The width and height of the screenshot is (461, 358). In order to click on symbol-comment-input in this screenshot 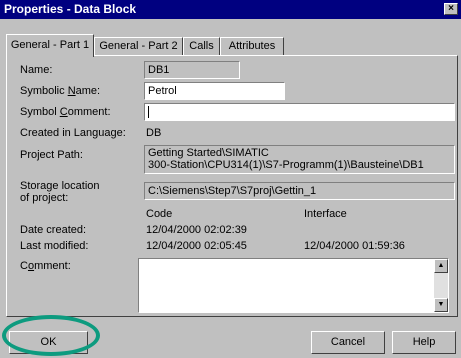, I will do `click(299, 112)`.